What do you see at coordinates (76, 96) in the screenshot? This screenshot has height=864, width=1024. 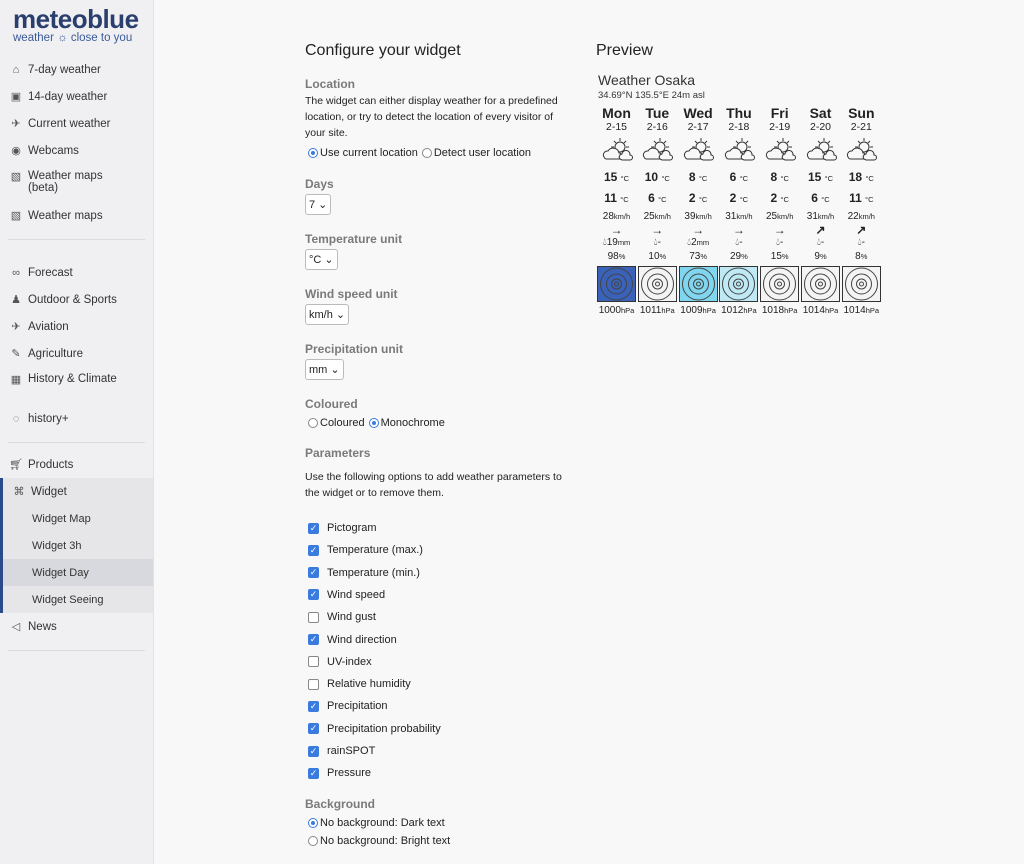 I see `sidebar-item: ▣ 14-day weather` at bounding box center [76, 96].